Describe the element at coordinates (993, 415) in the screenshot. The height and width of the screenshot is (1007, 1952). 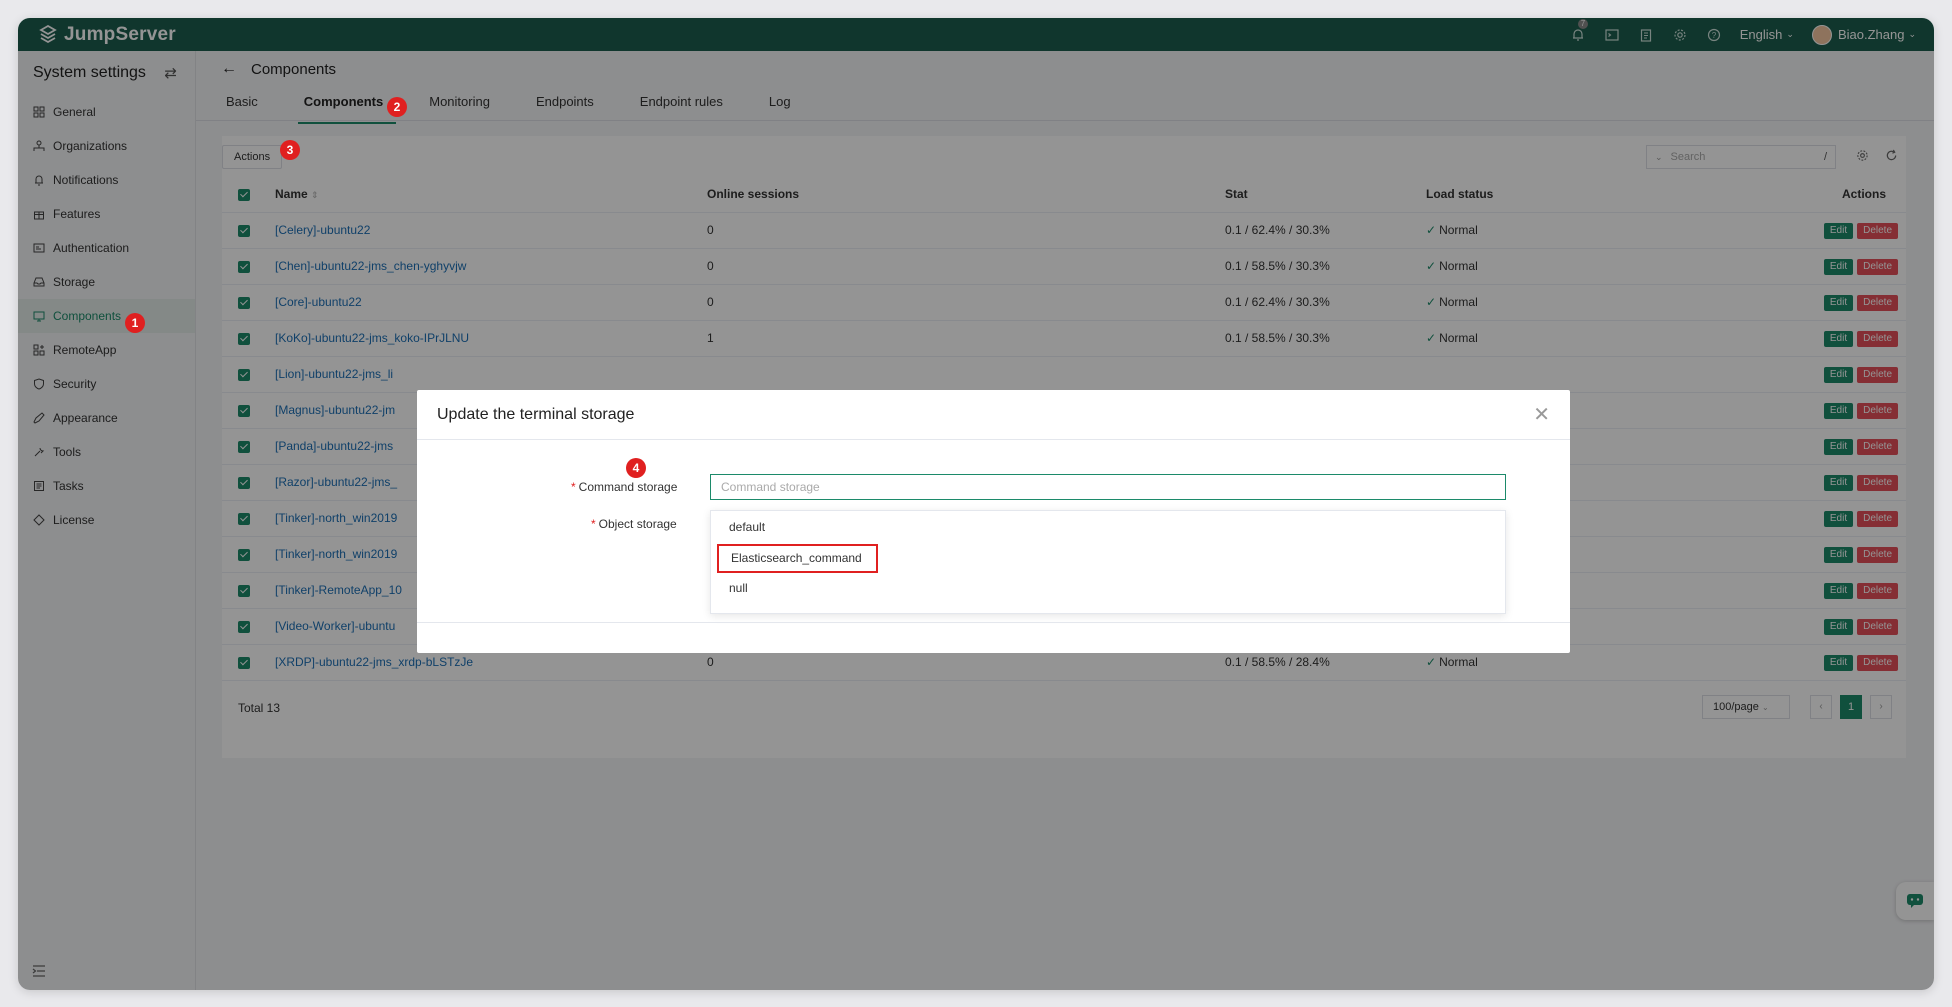
I see `dialog-header: Update the terminal storage ✕` at that location.